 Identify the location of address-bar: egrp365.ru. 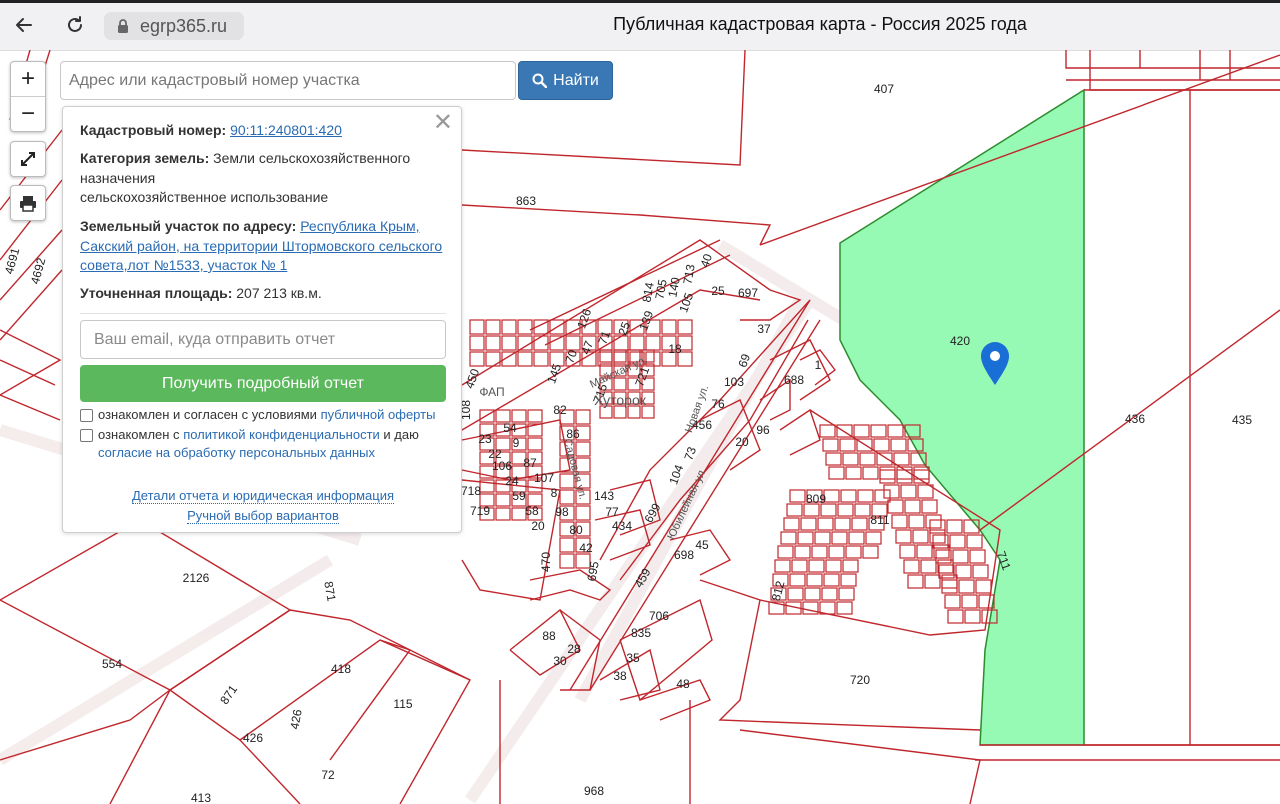
(174, 26).